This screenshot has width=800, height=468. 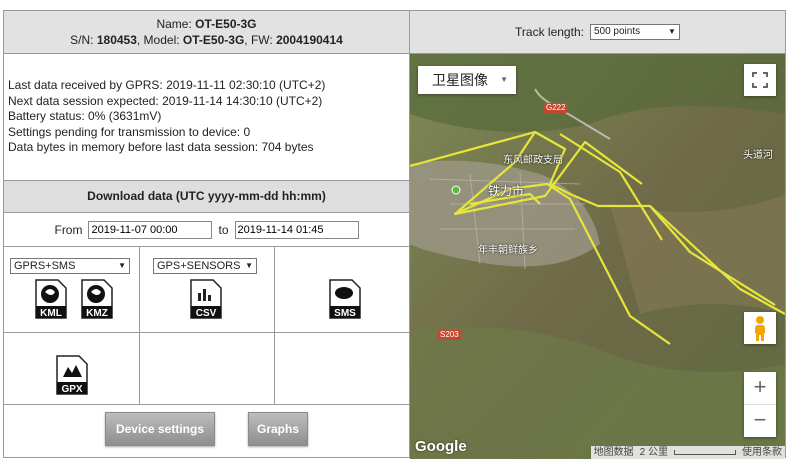 What do you see at coordinates (653, 452) in the screenshot?
I see `map-scale-label: 2 公里` at bounding box center [653, 452].